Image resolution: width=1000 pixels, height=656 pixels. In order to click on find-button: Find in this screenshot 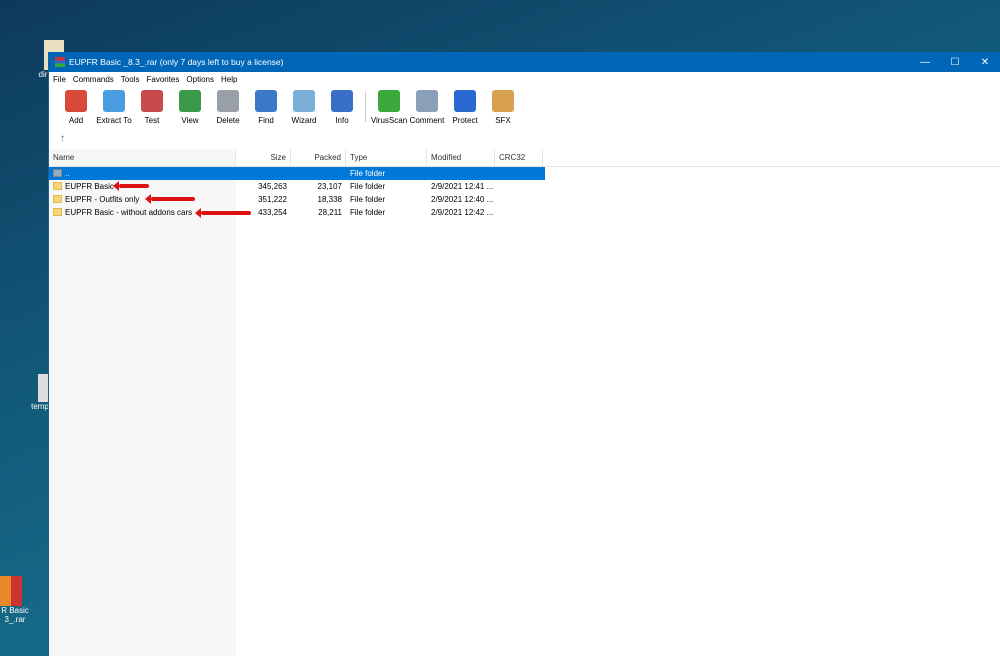, I will do `click(266, 107)`.